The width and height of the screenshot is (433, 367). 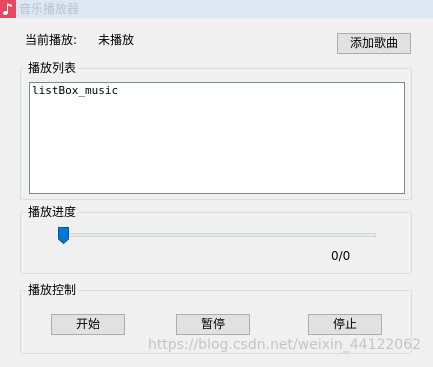 What do you see at coordinates (216, 9) in the screenshot?
I see `title-bar: 音乐播放器` at bounding box center [216, 9].